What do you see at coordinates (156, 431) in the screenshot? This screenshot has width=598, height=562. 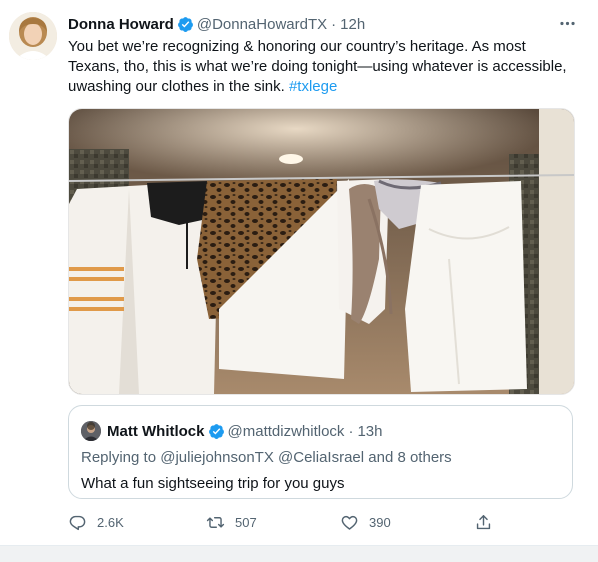 I see `quoted-author-name: Matt Whitlock` at bounding box center [156, 431].